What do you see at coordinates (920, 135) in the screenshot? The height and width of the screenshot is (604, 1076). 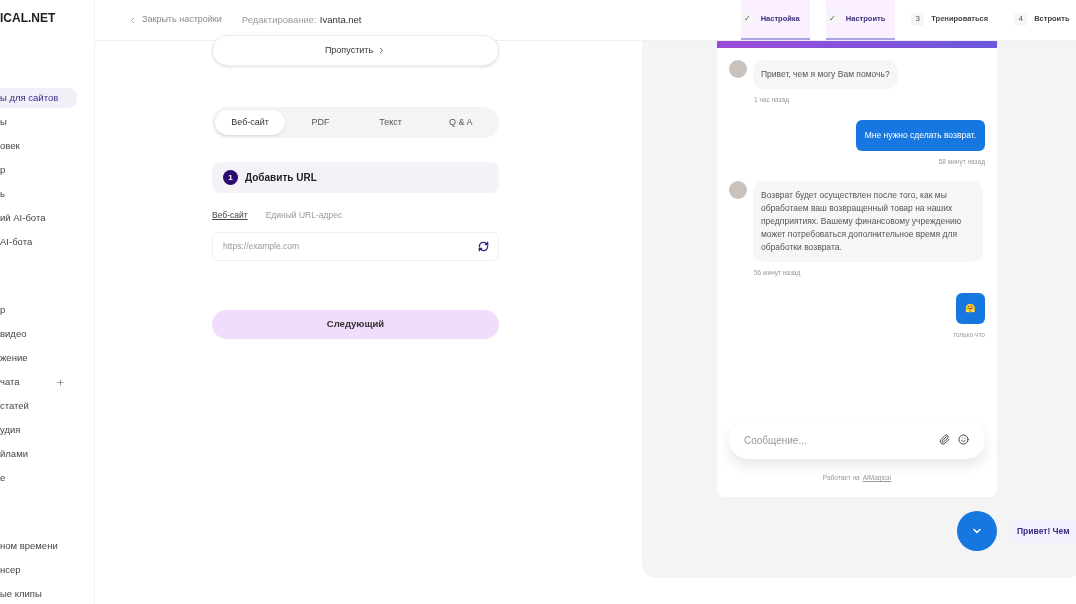 I see `user-message: Мне нужно сделать возврат.` at bounding box center [920, 135].